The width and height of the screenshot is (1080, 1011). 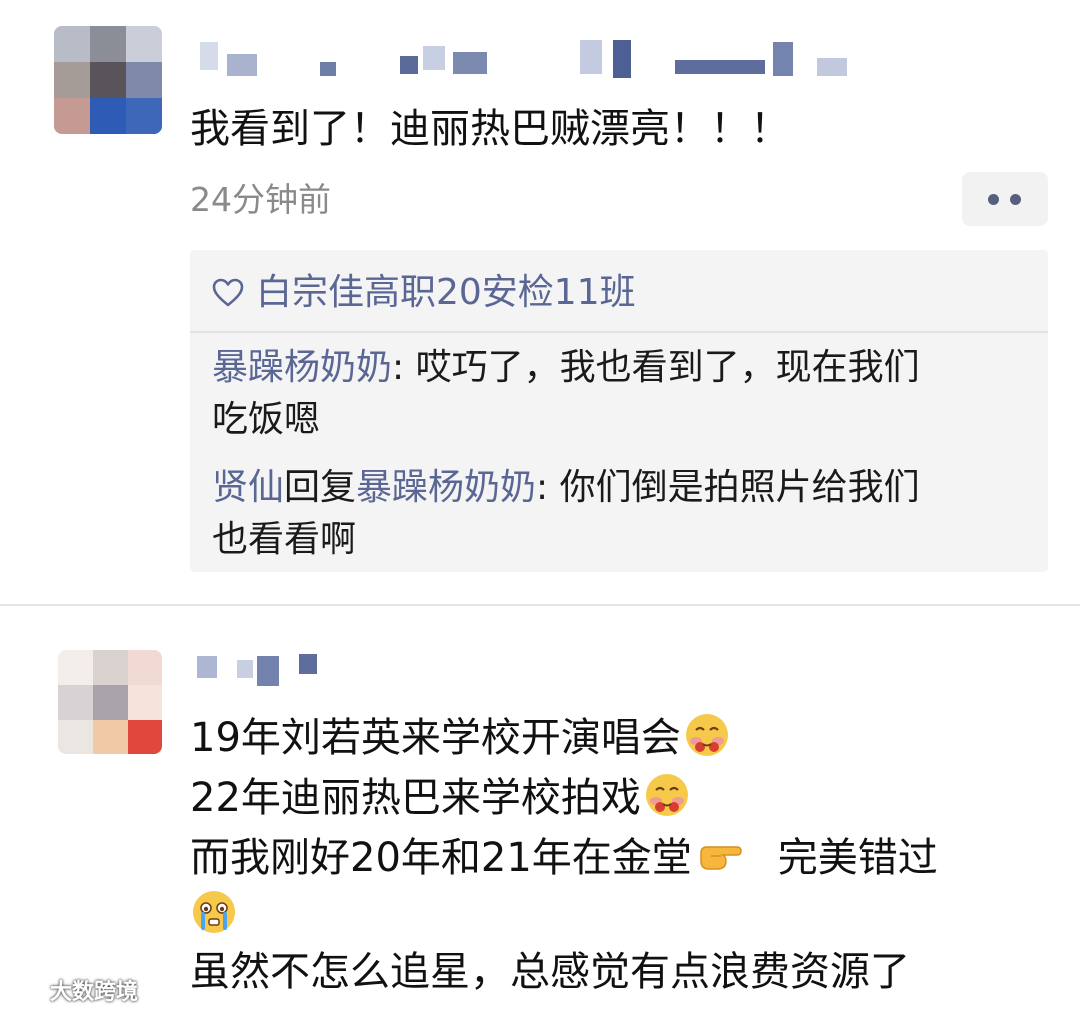 I want to click on comment-item: 暴躁杨奶奶: 哎巧了，我也看到了，现在我们 吃饭嗯, so click(x=622, y=394).